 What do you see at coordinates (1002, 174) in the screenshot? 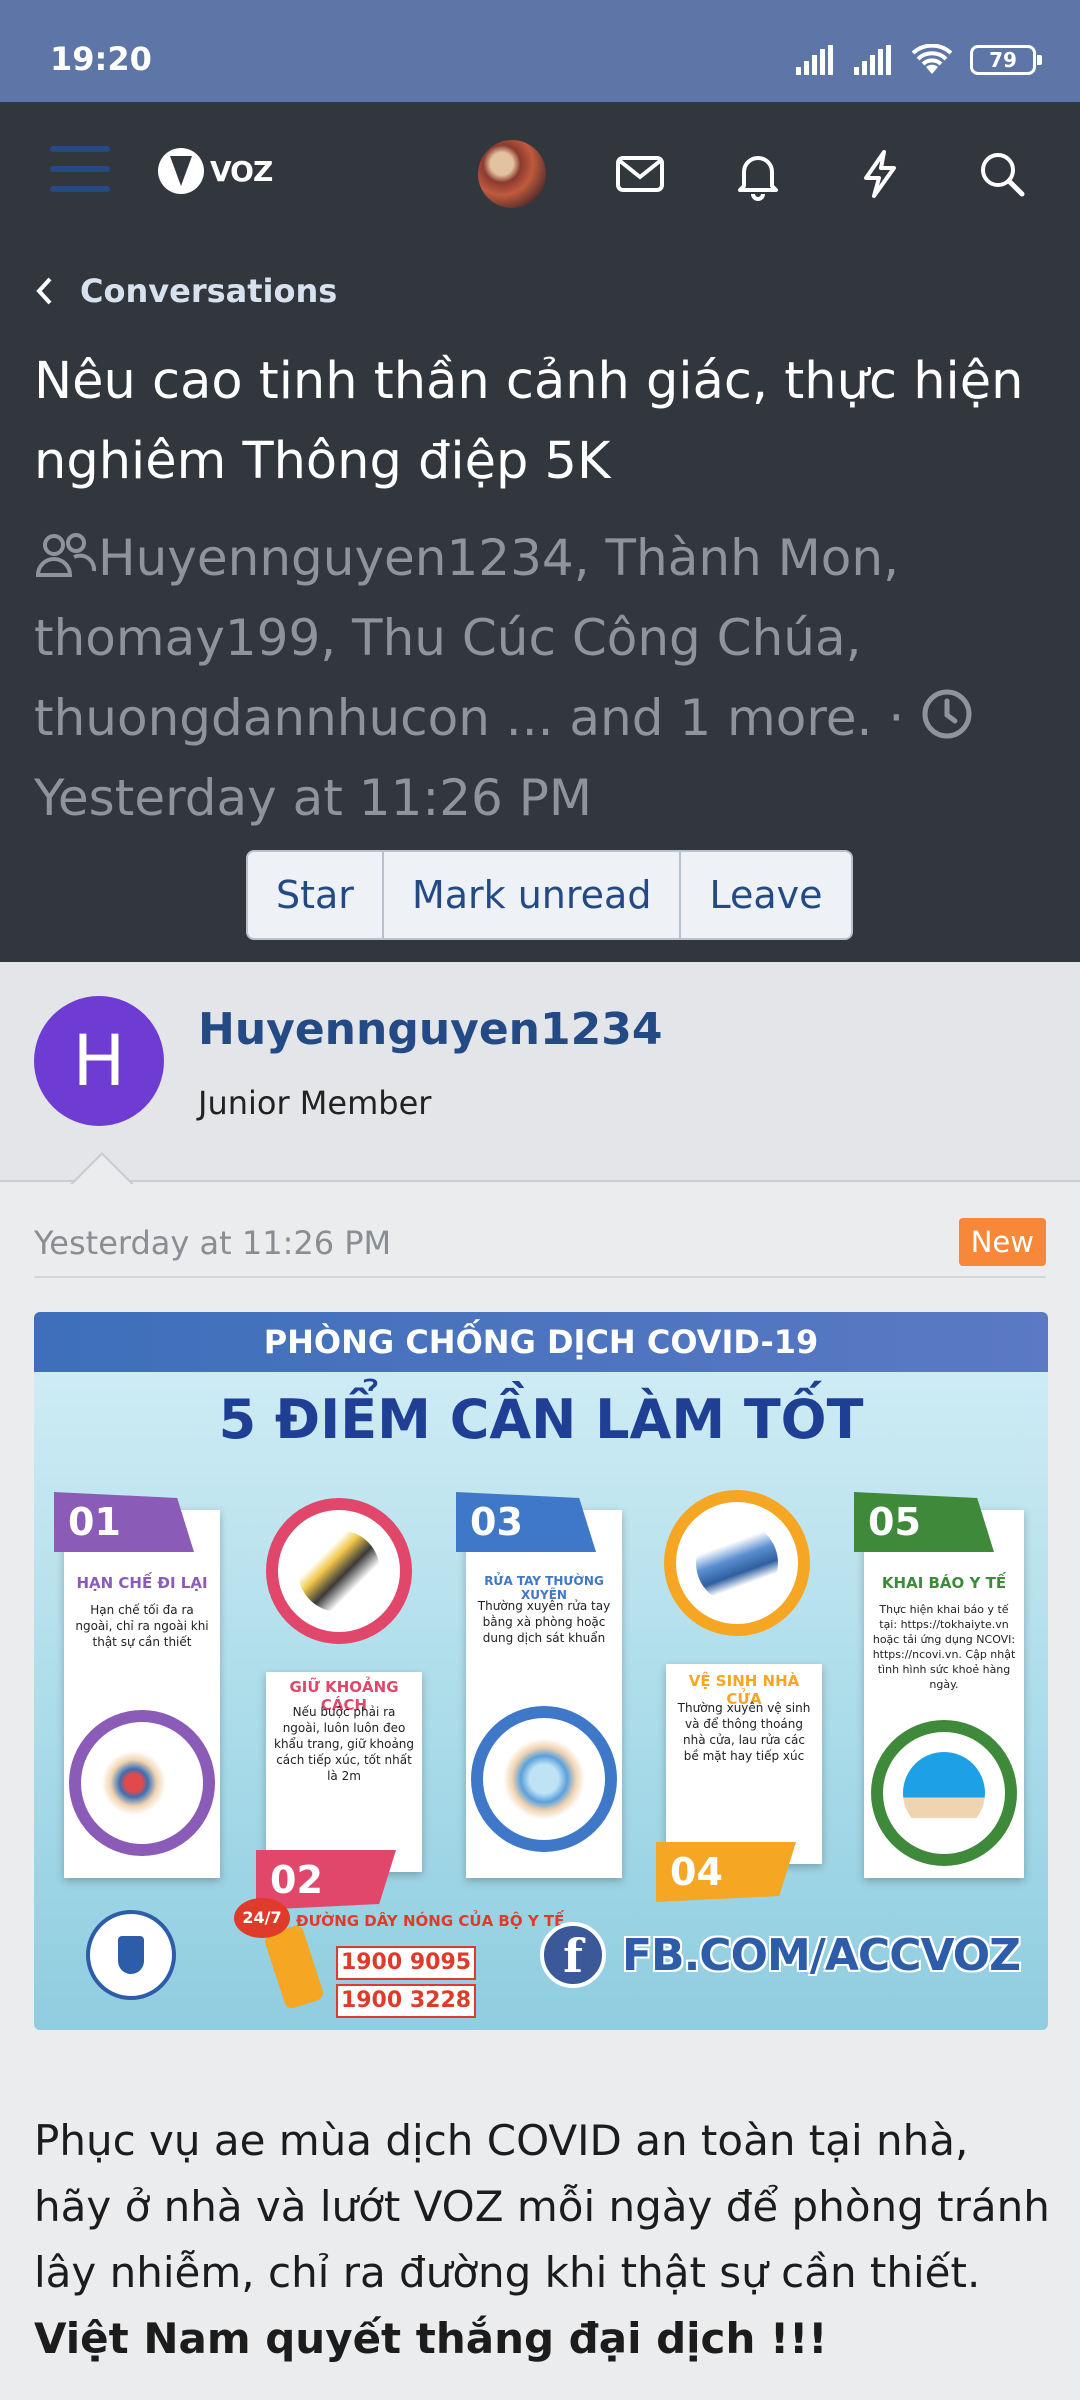
I see `search-icon` at bounding box center [1002, 174].